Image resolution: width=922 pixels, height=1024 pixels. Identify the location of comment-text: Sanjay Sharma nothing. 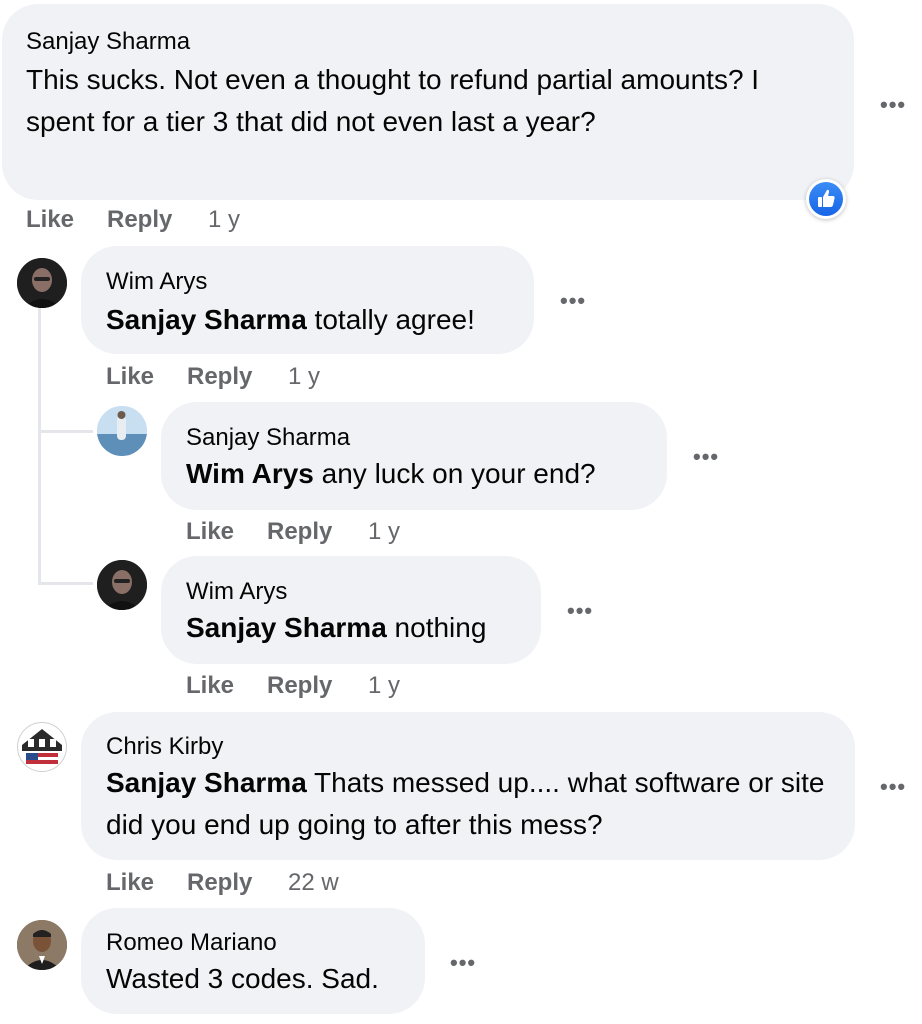
(361, 628).